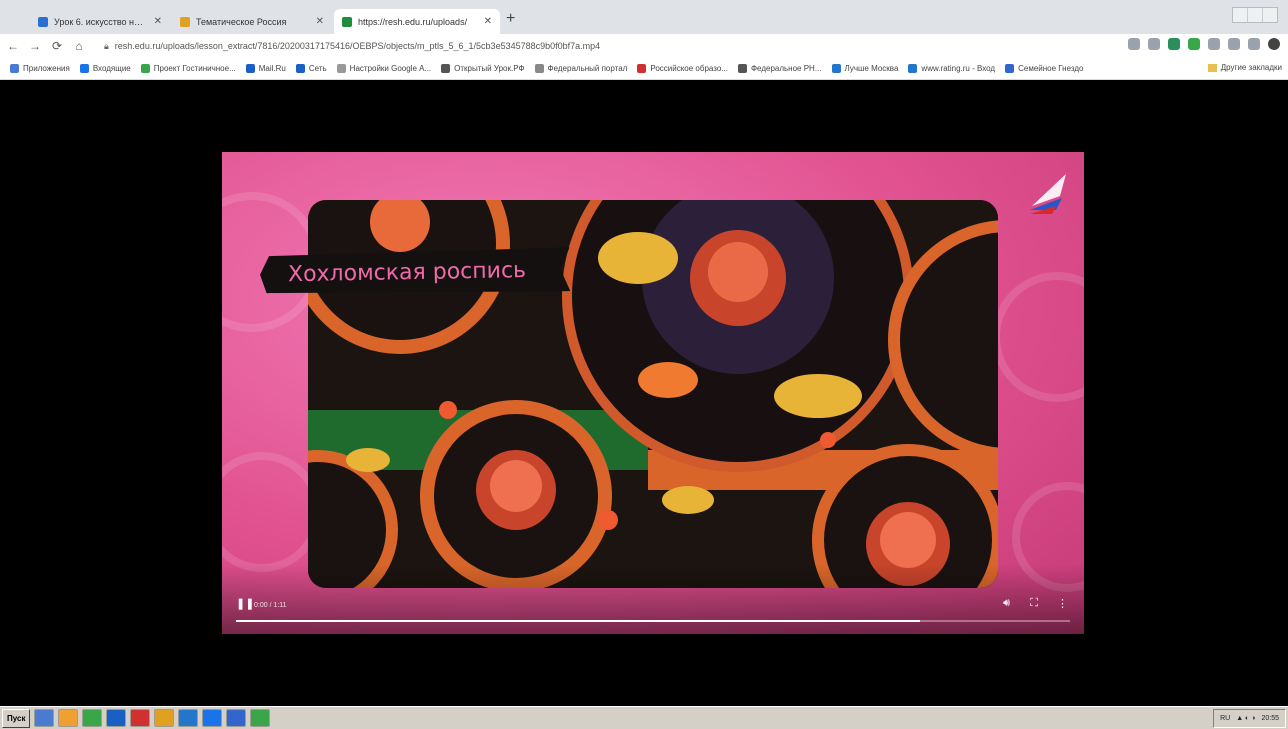  I want to click on lock-icon: 🔒︎, so click(106, 45).